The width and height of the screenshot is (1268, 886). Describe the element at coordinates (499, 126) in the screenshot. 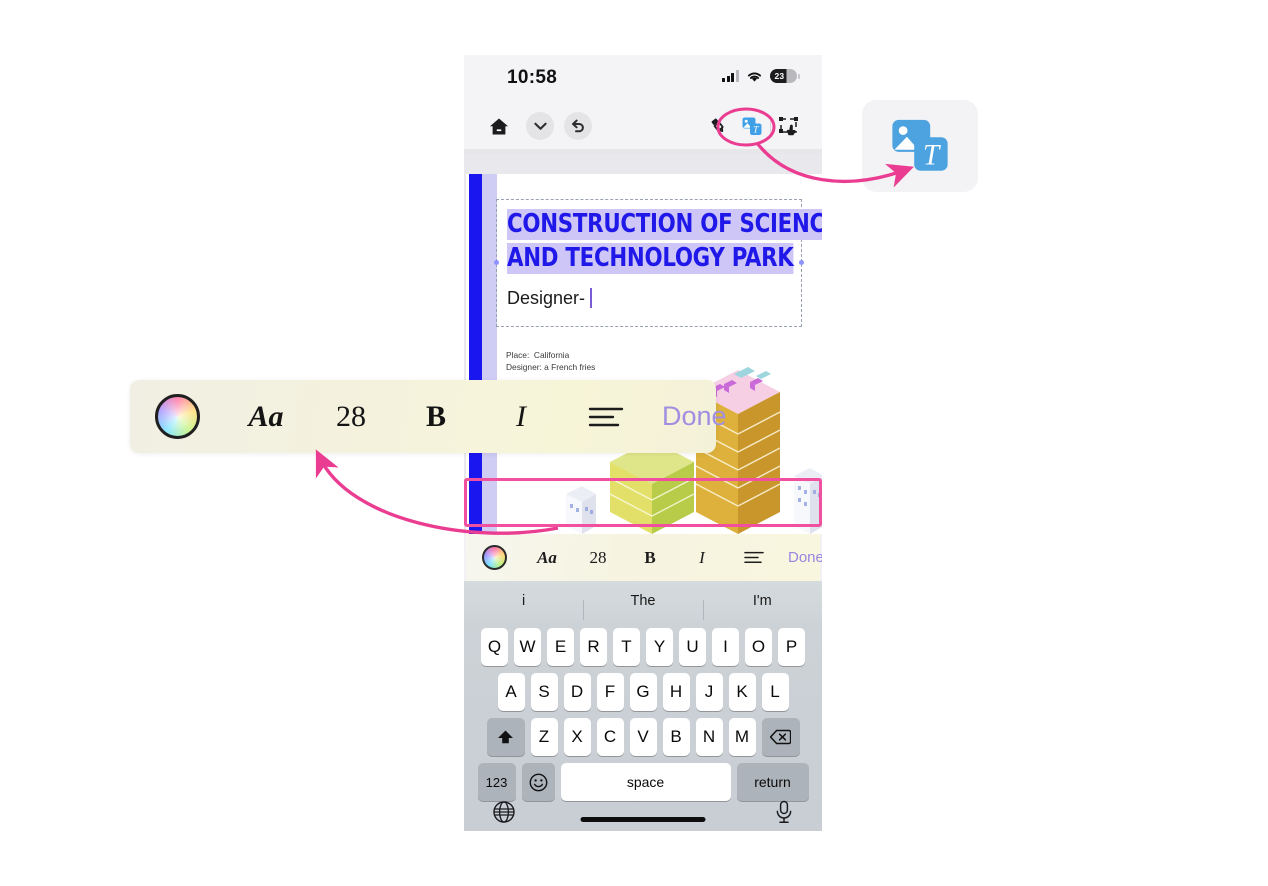

I see `home-icon` at that location.